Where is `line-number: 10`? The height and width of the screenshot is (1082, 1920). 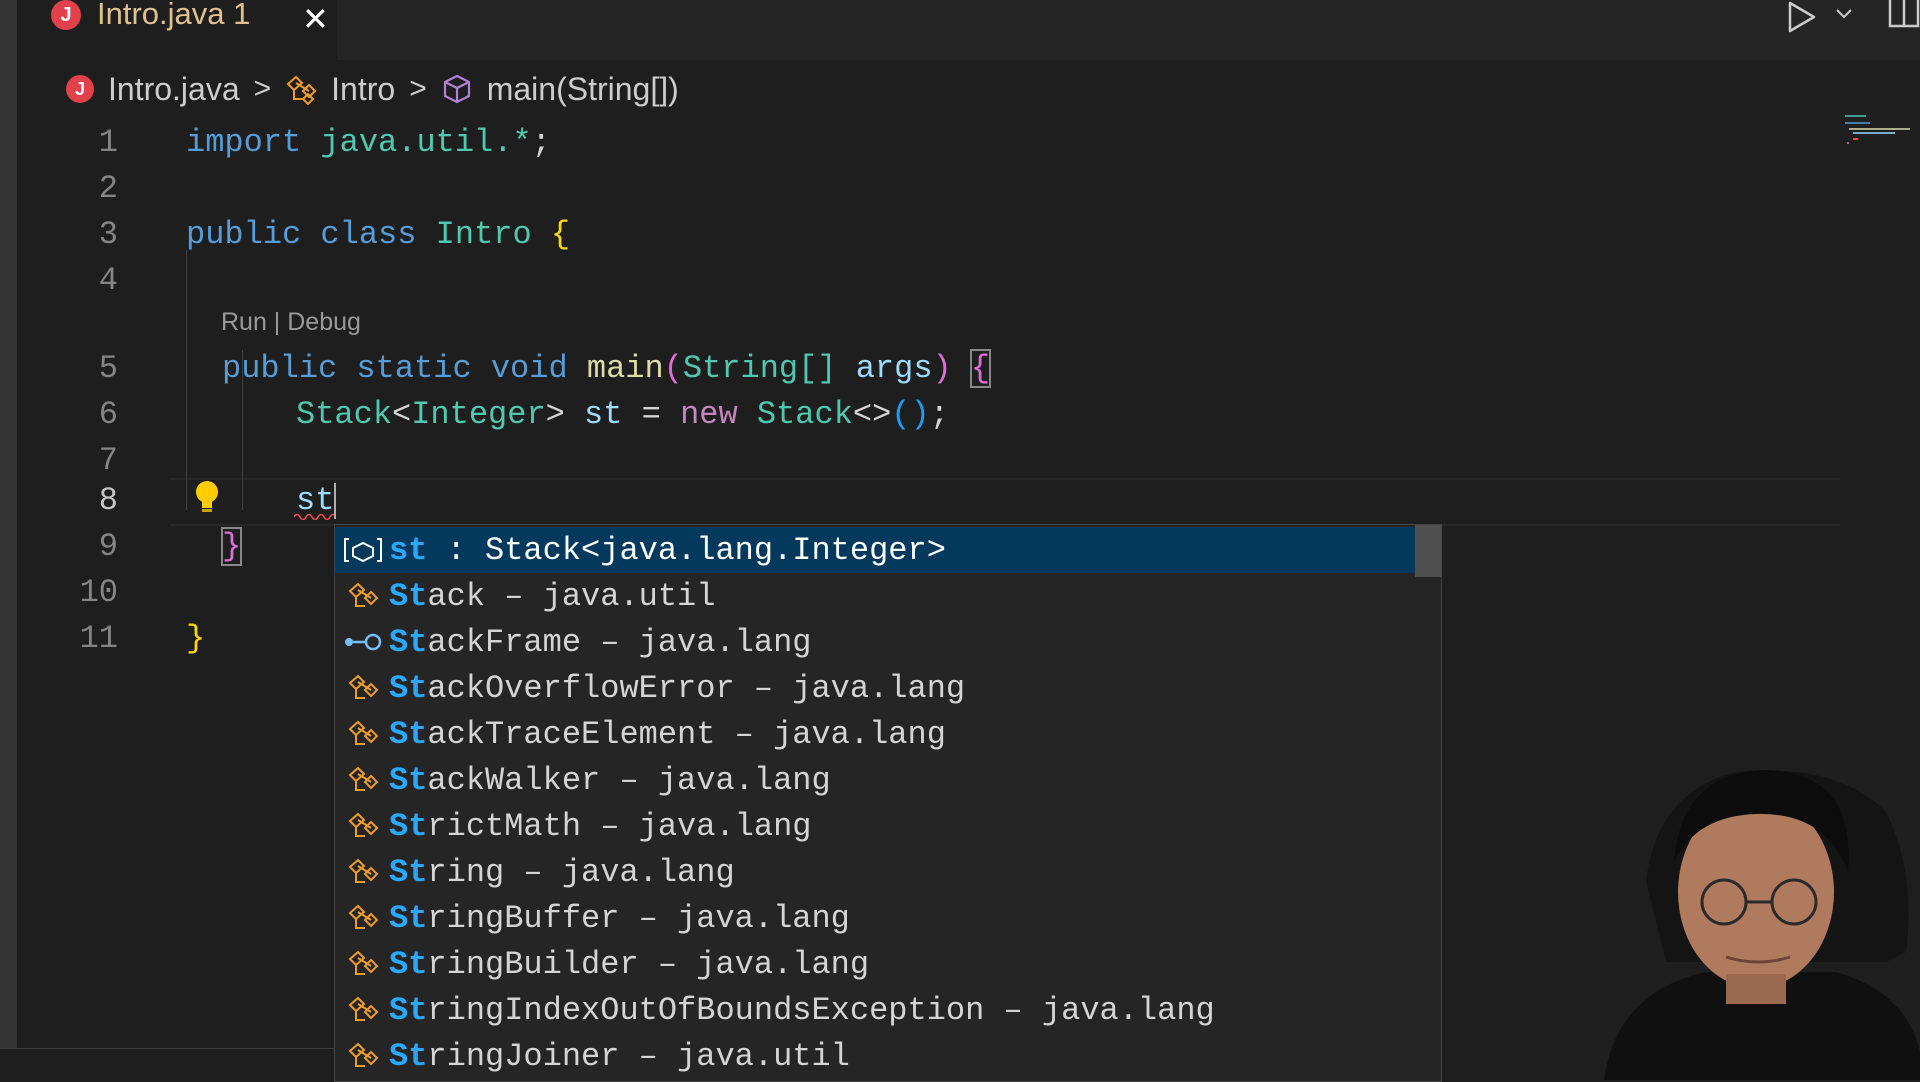 line-number: 10 is located at coordinates (98, 592).